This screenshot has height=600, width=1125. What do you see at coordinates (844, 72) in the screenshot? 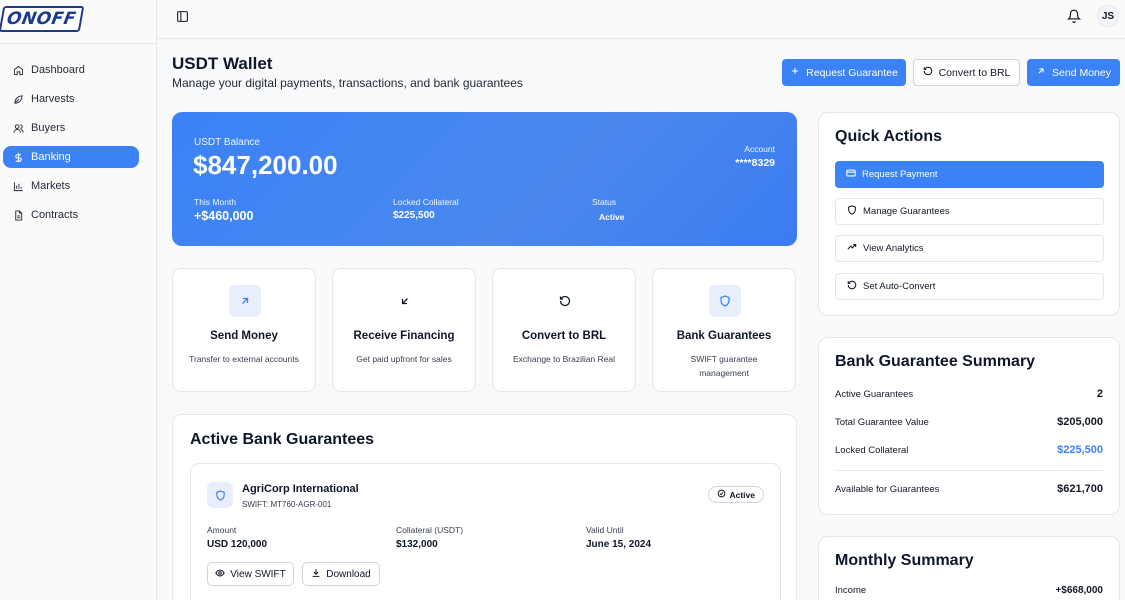
I see `request-guarantee-button: Request Guarantee` at bounding box center [844, 72].